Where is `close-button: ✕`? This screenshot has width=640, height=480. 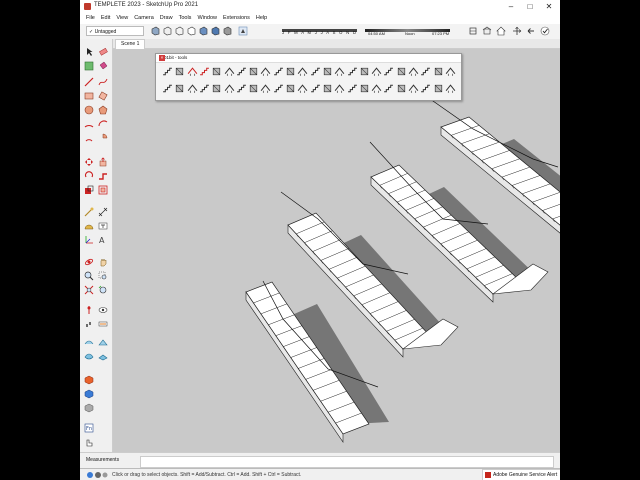 close-button: ✕ is located at coordinates (549, 6).